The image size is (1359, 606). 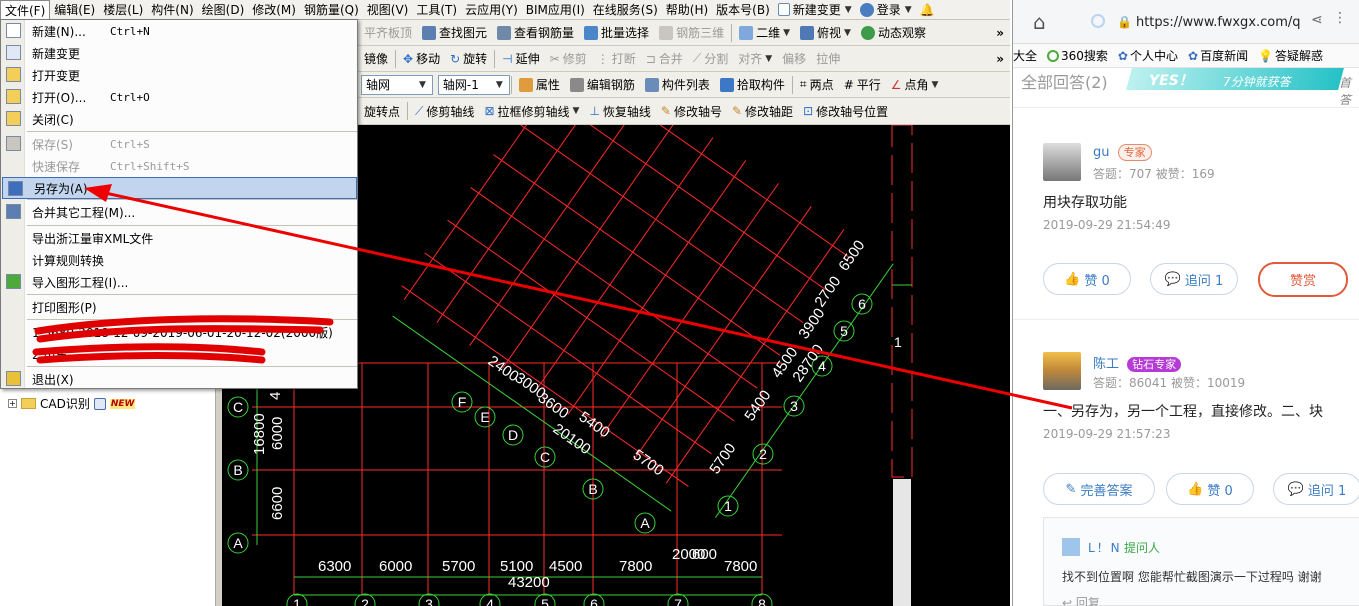 What do you see at coordinates (1340, 18) in the screenshot?
I see `more-icon: ⋮` at bounding box center [1340, 18].